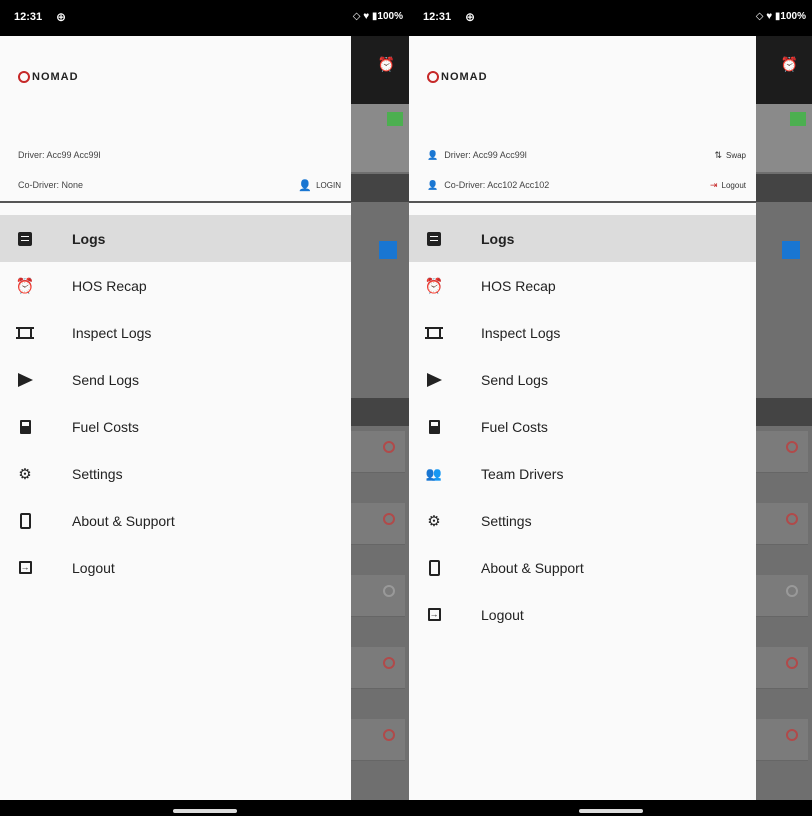 The width and height of the screenshot is (812, 816). I want to click on swap-icon: ⇅, so click(718, 154).